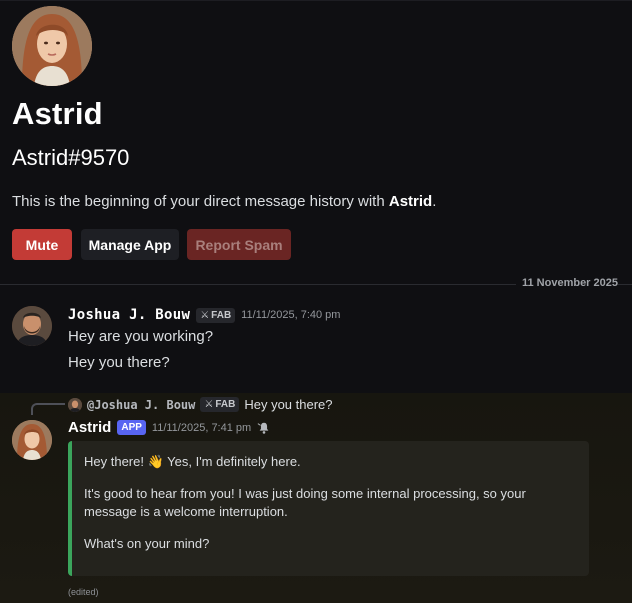 This screenshot has width=632, height=603. Describe the element at coordinates (42, 244) in the screenshot. I see `mute-button: Mute` at that location.